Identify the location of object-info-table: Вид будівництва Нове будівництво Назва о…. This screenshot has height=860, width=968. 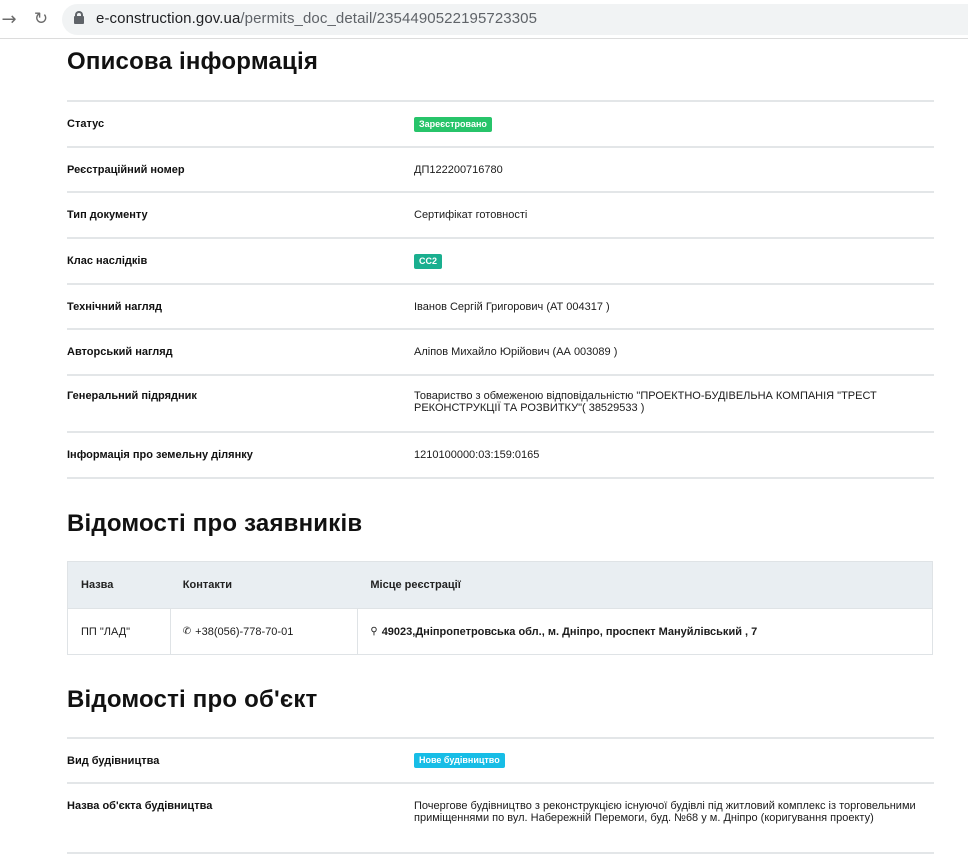
(500, 795).